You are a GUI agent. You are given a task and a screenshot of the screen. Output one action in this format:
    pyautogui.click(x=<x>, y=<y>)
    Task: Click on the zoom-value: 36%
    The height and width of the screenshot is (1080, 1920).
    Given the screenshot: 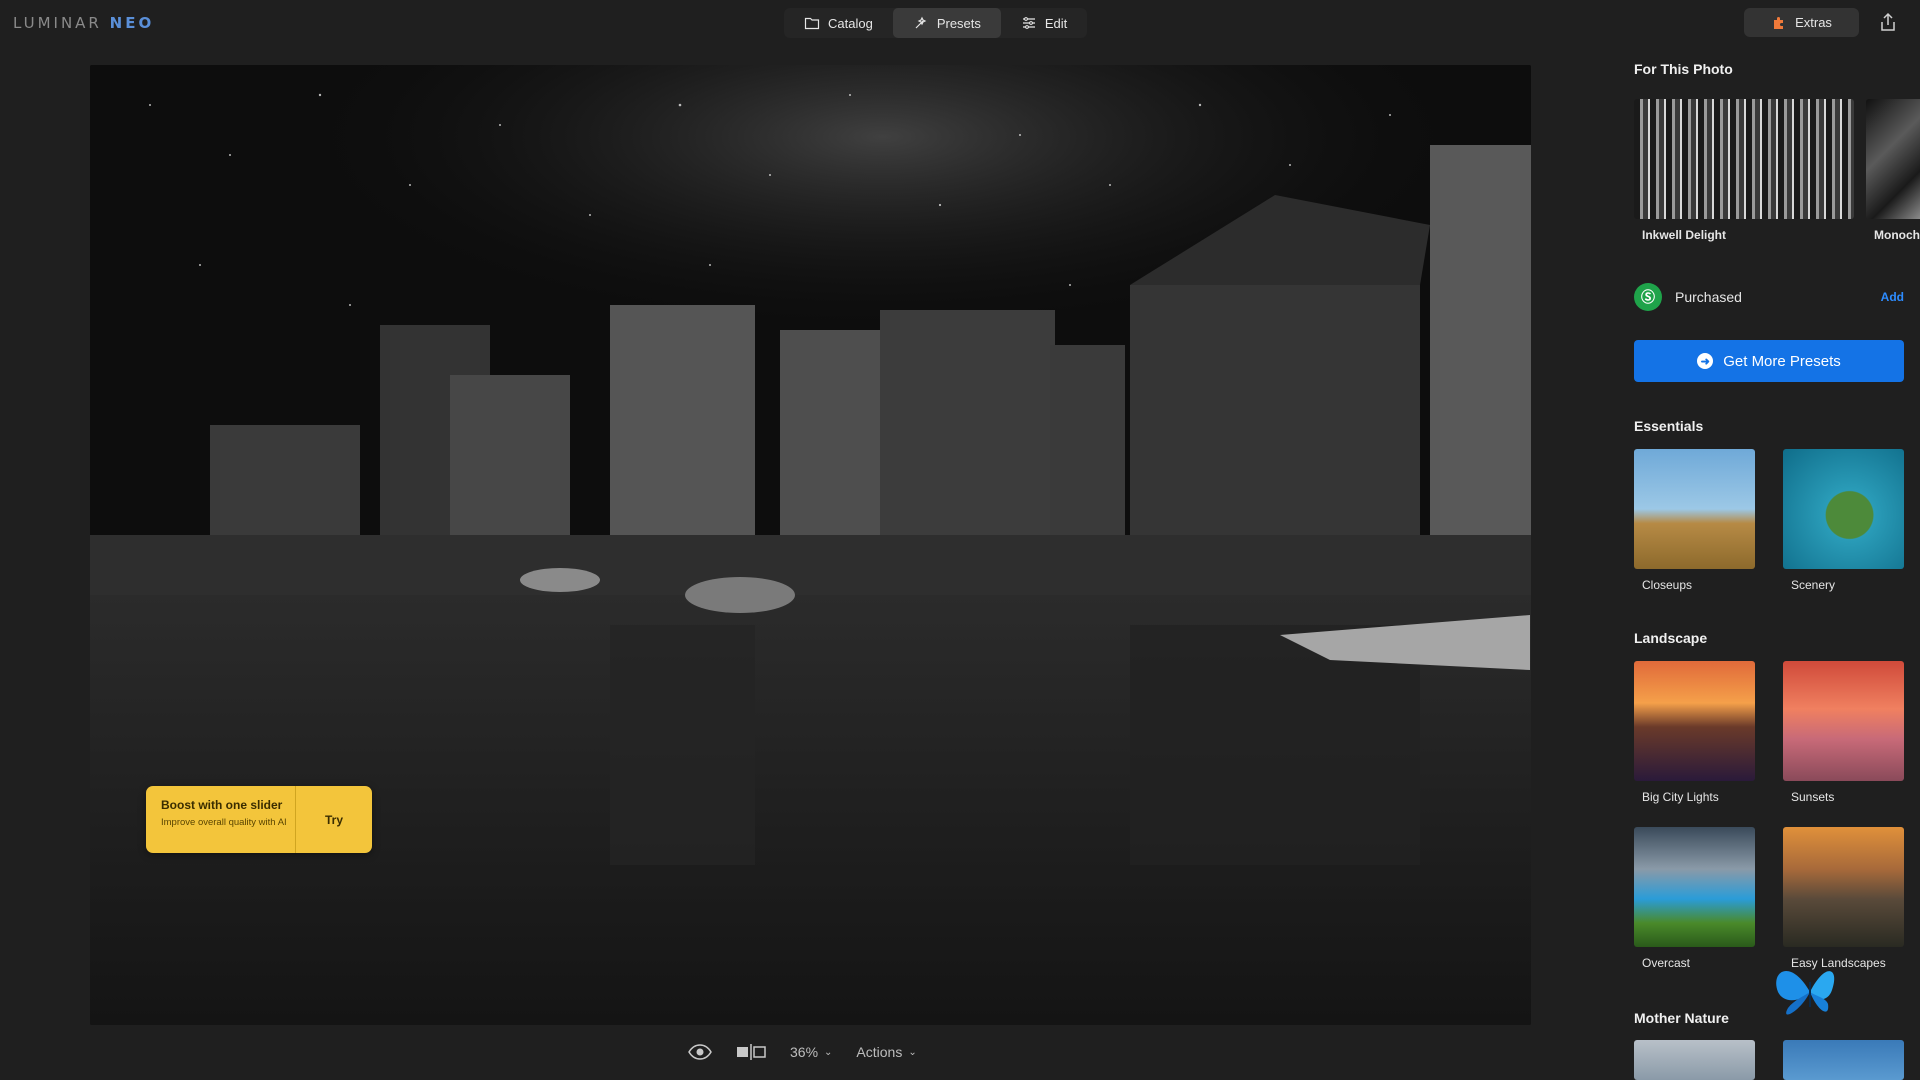 What is the action you would take?
    pyautogui.click(x=804, y=1052)
    